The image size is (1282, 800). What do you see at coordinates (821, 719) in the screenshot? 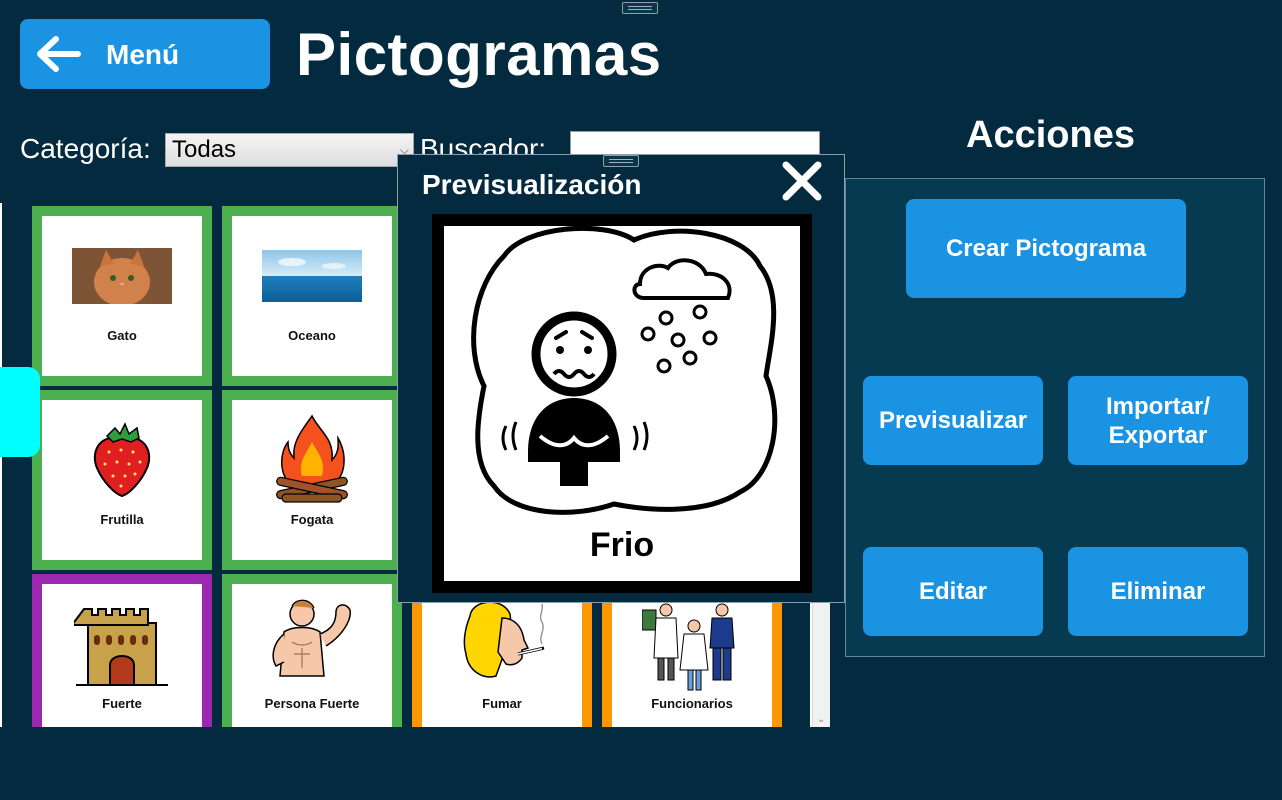
I see `scroll-down-icon: ⌄` at bounding box center [821, 719].